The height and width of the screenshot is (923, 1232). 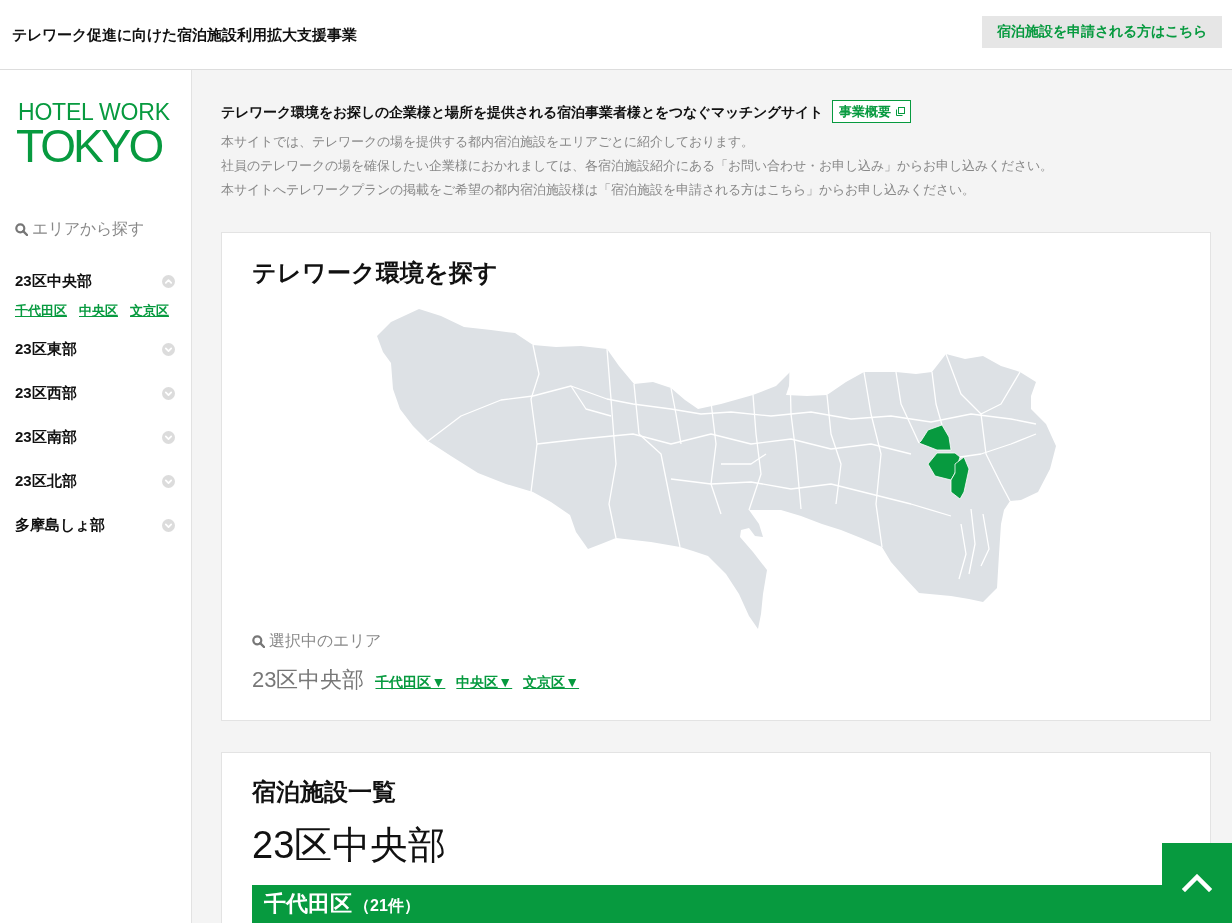 I want to click on intro-text: 本サイトへテレワークプランの掲載をご希望の都内宿泊施設様は「宿泊施設を申請される方はこちら」からお申し込みください。, so click(x=598, y=190).